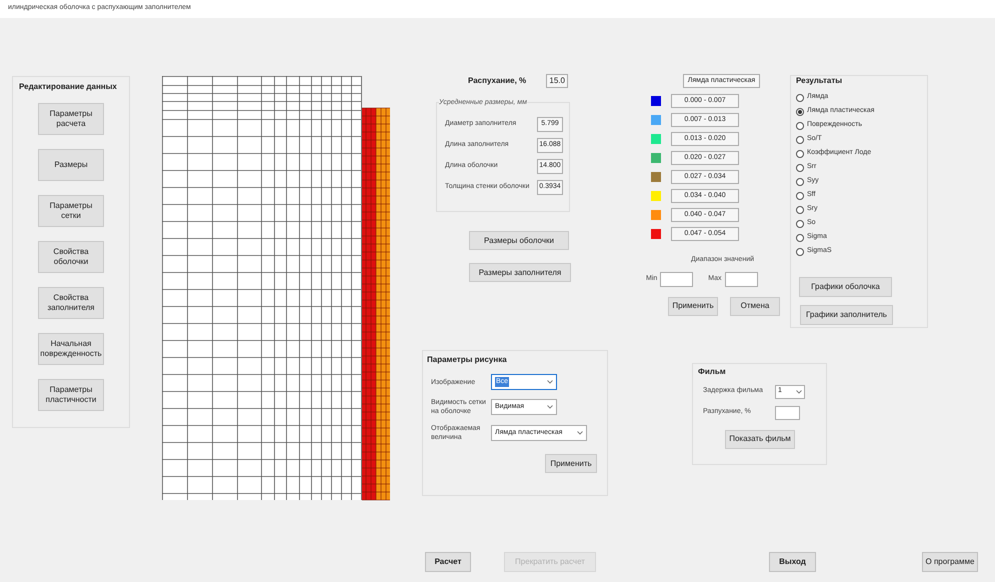 The height and width of the screenshot is (582, 995). Describe the element at coordinates (712, 372) in the screenshot. I see `panel-title: Фильм` at that location.